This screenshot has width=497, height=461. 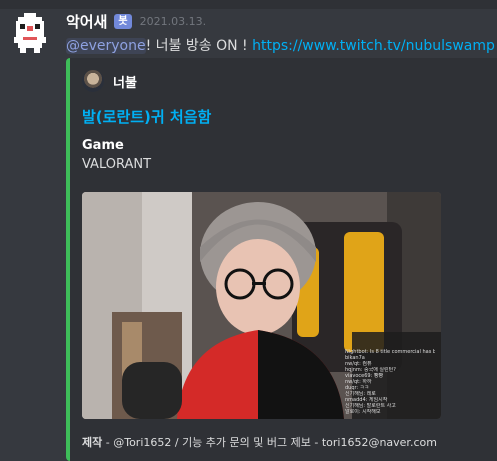 I want to click on embed-footer-bold: 제작, so click(x=92, y=442).